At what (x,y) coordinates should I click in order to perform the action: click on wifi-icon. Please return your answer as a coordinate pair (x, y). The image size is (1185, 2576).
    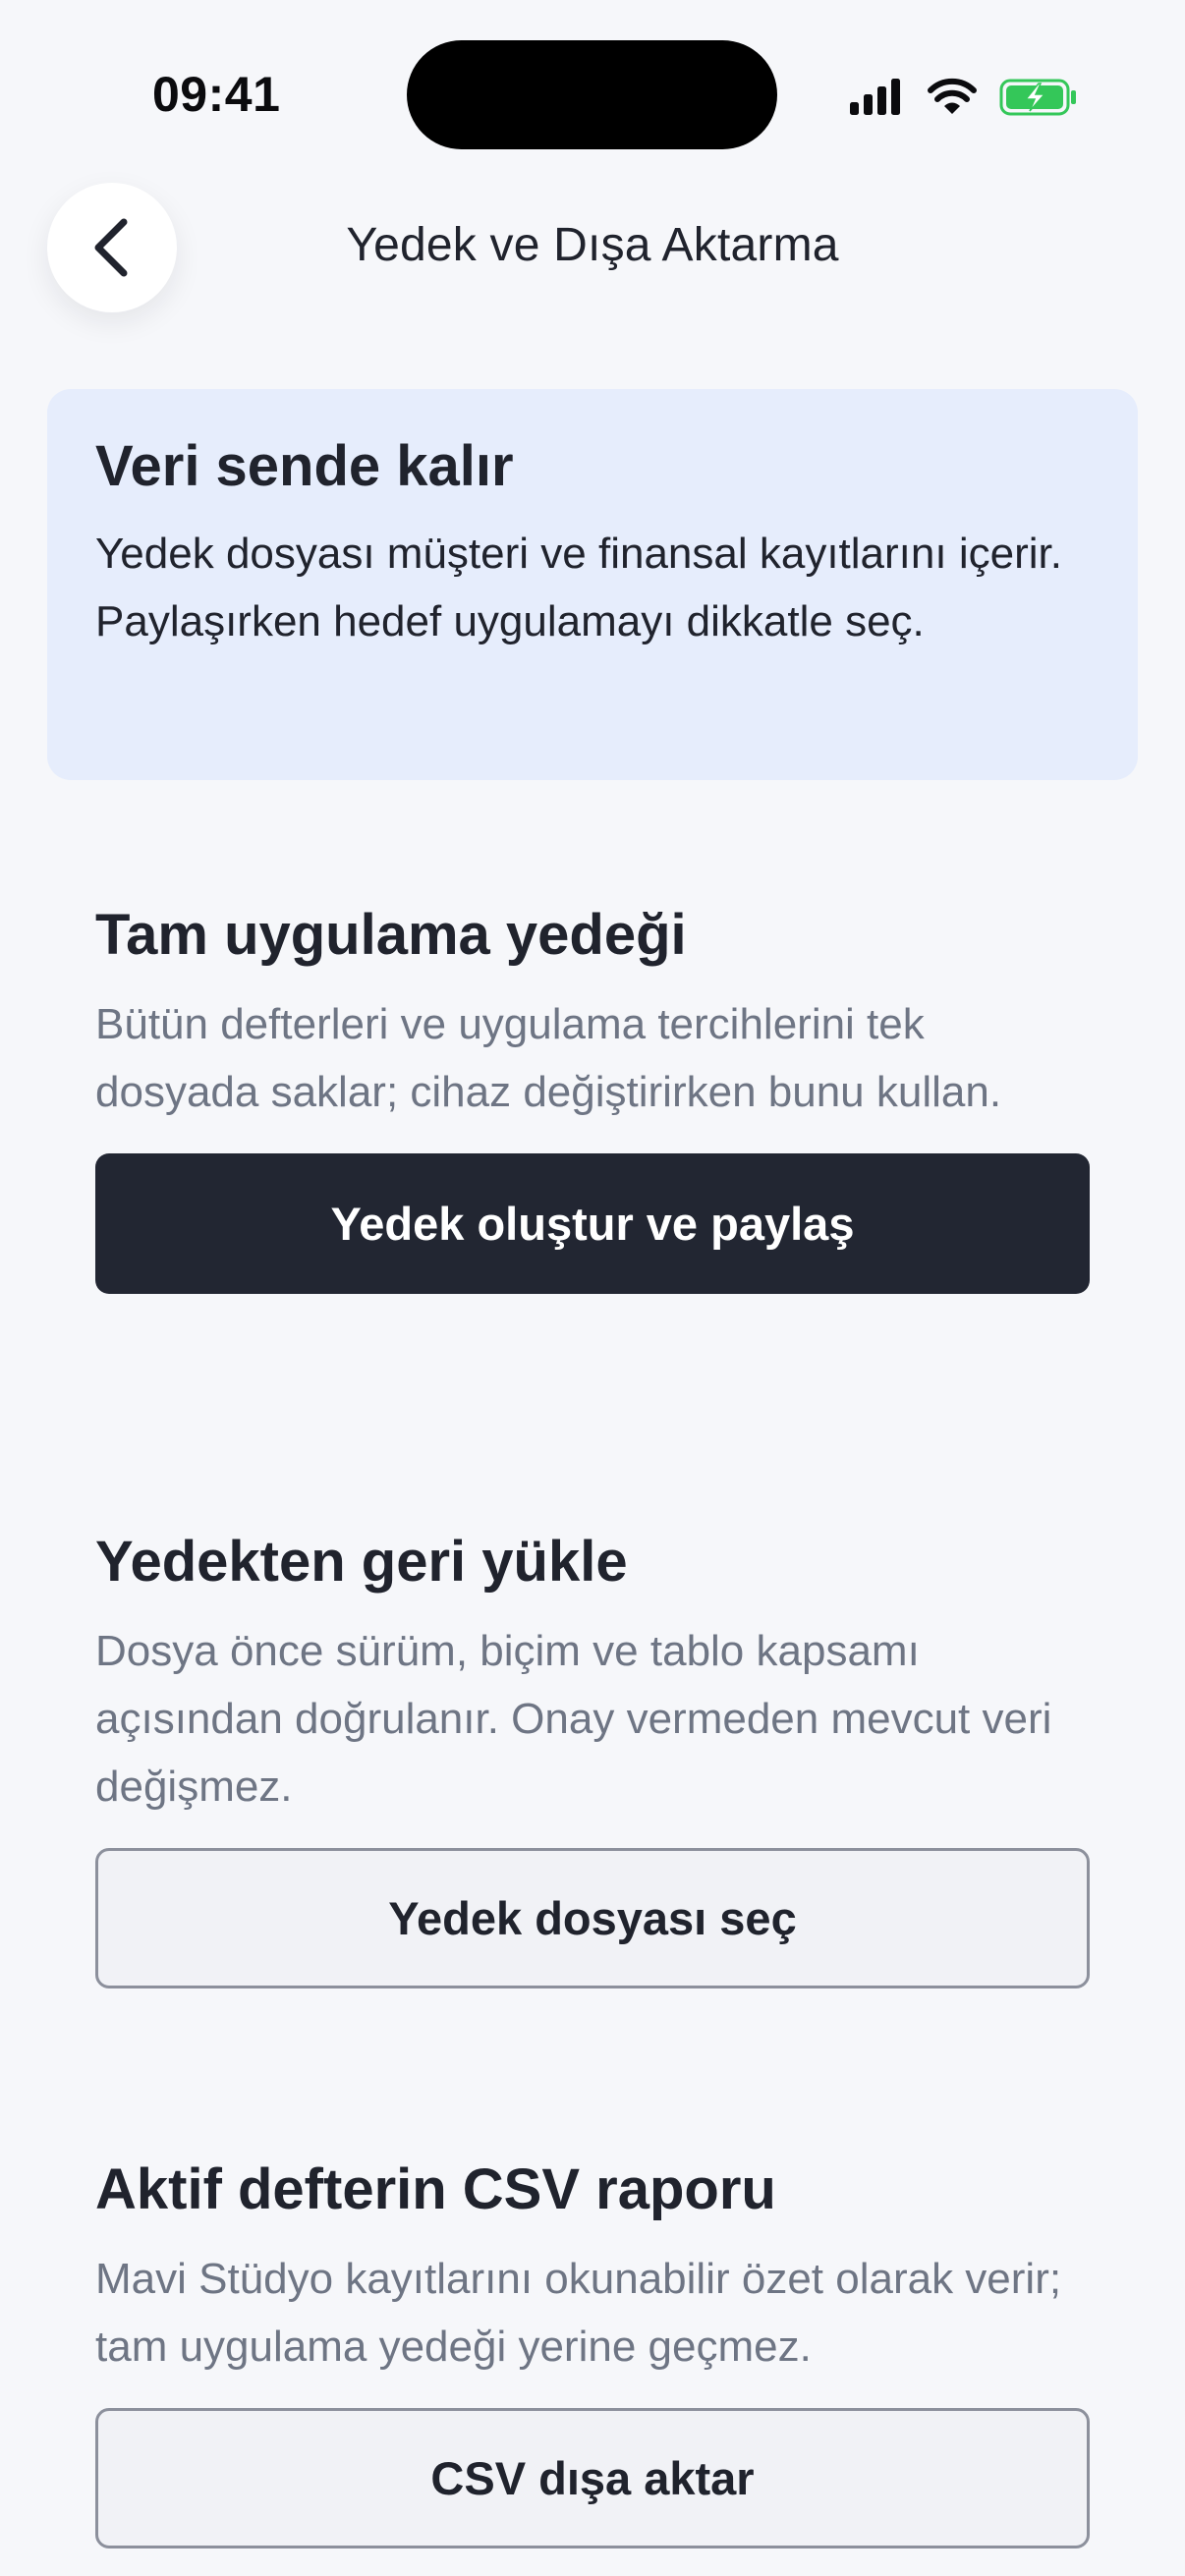
    Looking at the image, I should click on (953, 96).